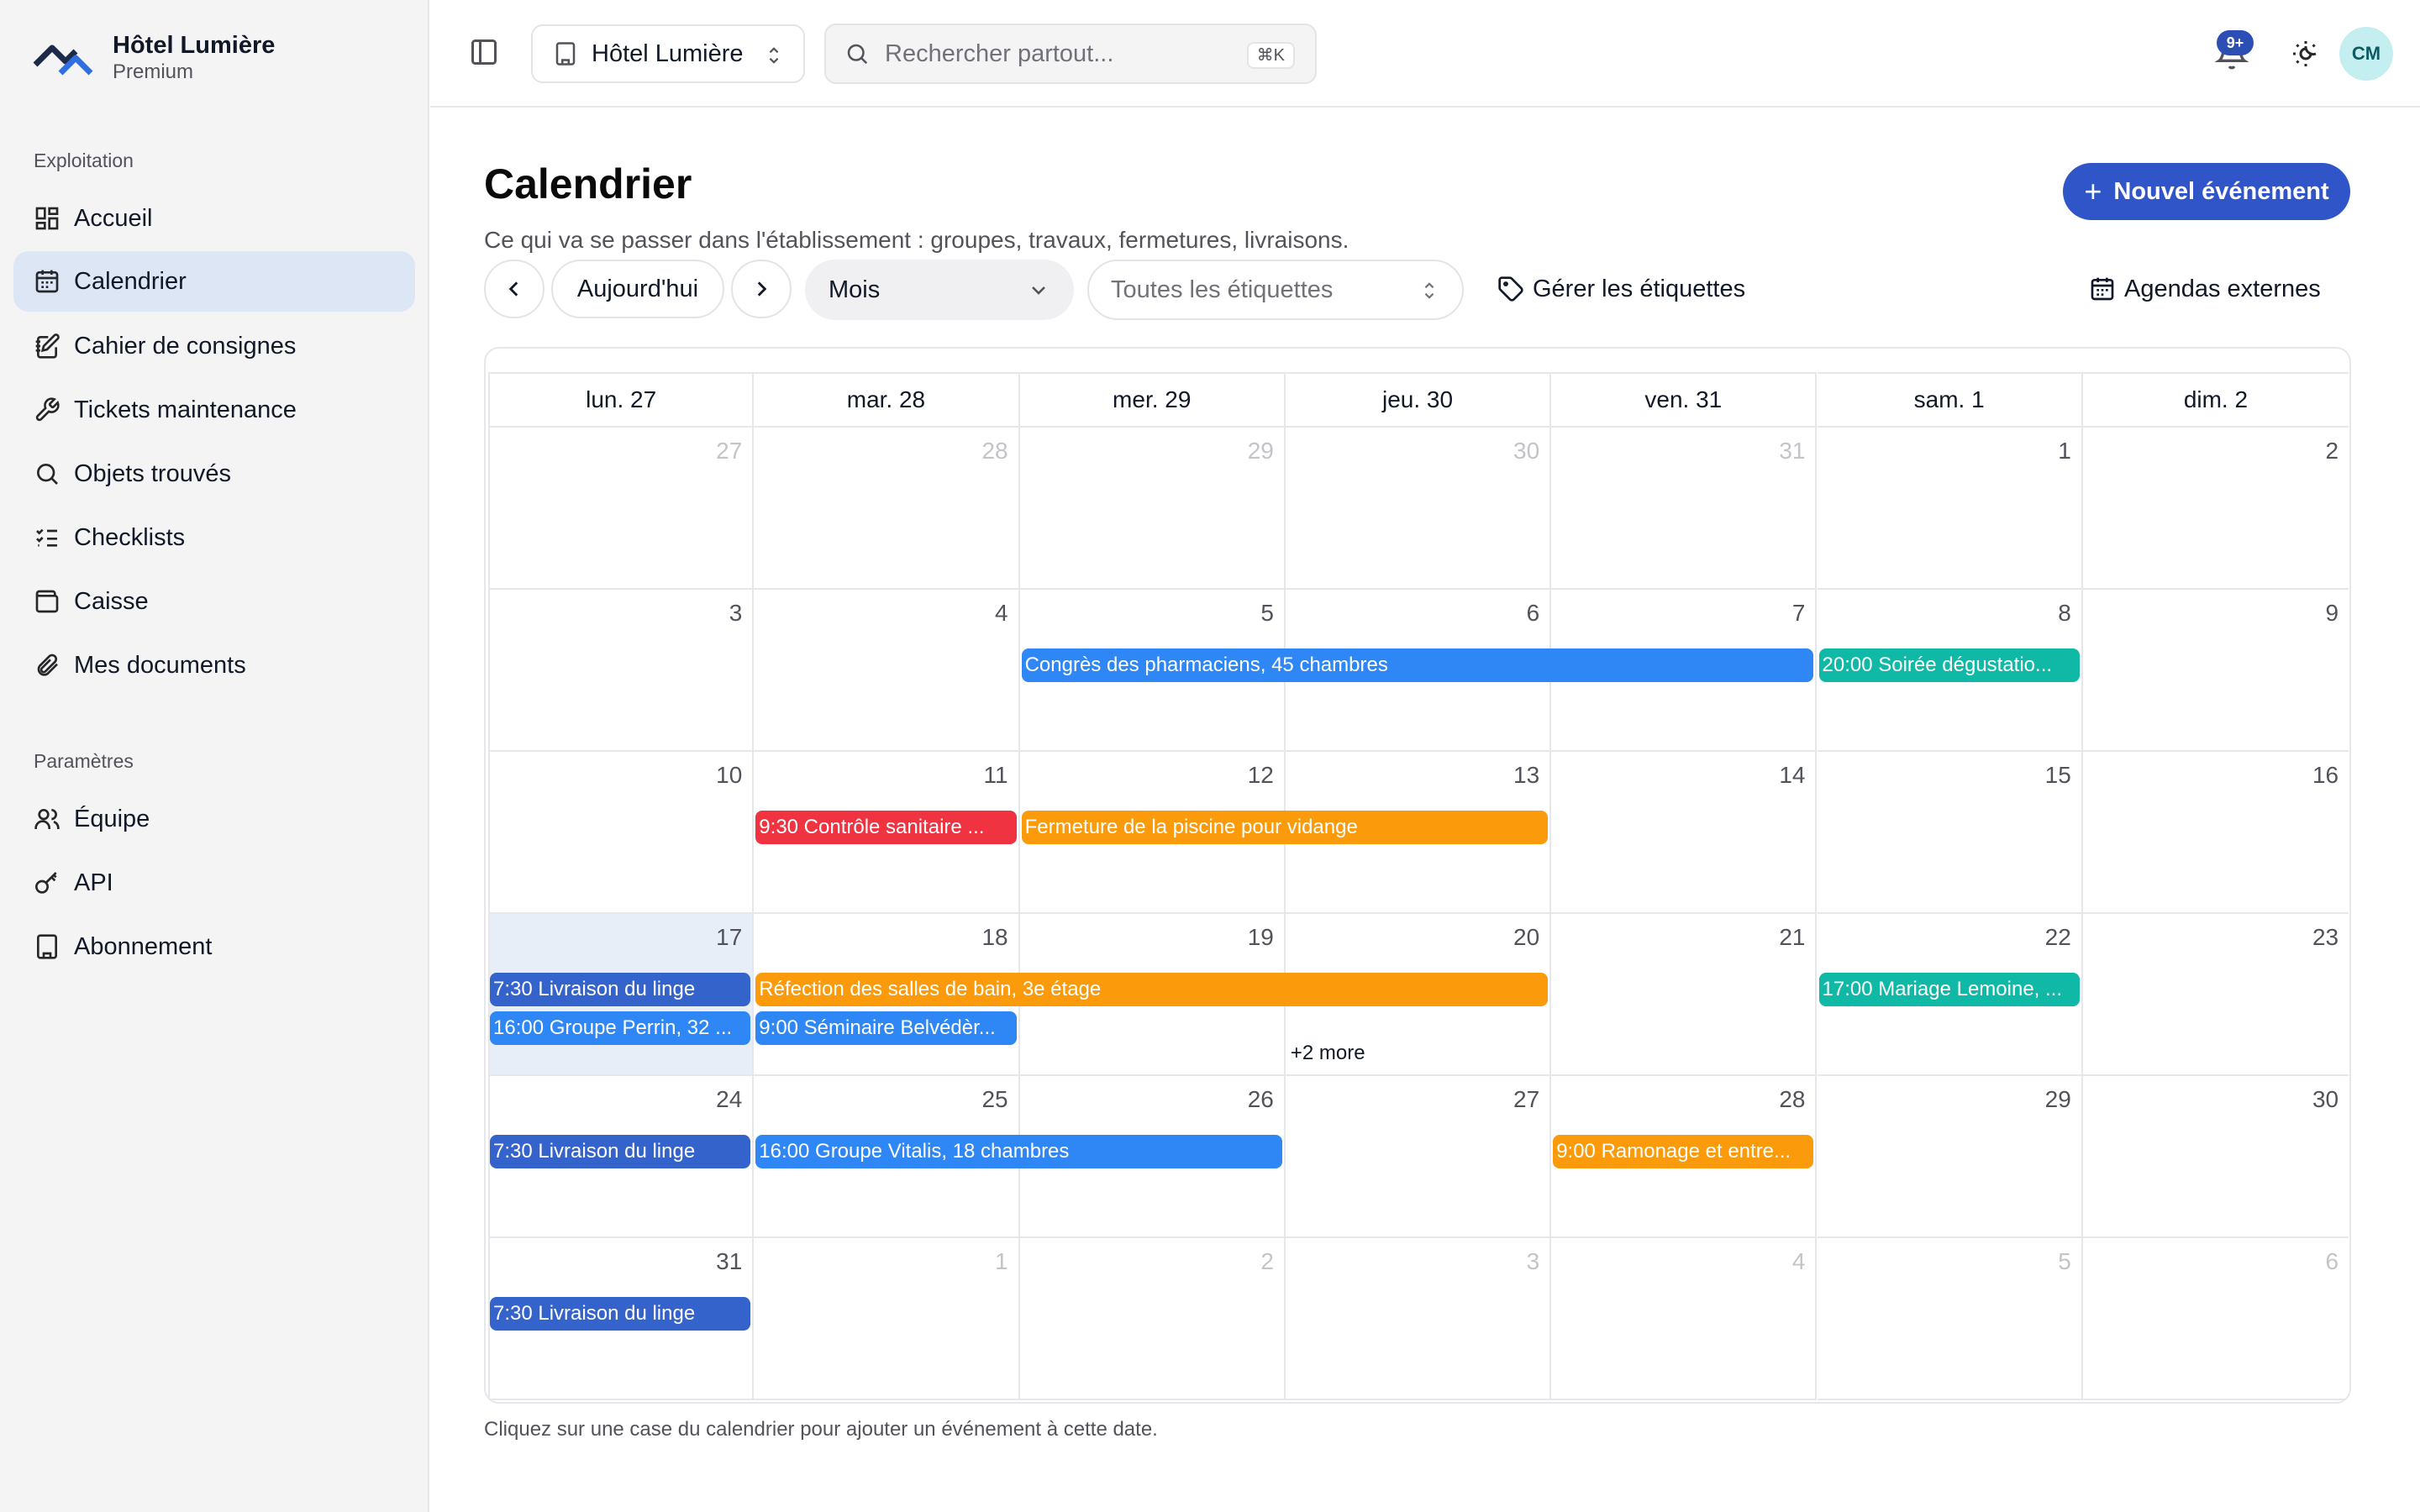 The height and width of the screenshot is (1512, 2420). I want to click on manage-tags-label: Gérer les étiquettes, so click(1639, 288).